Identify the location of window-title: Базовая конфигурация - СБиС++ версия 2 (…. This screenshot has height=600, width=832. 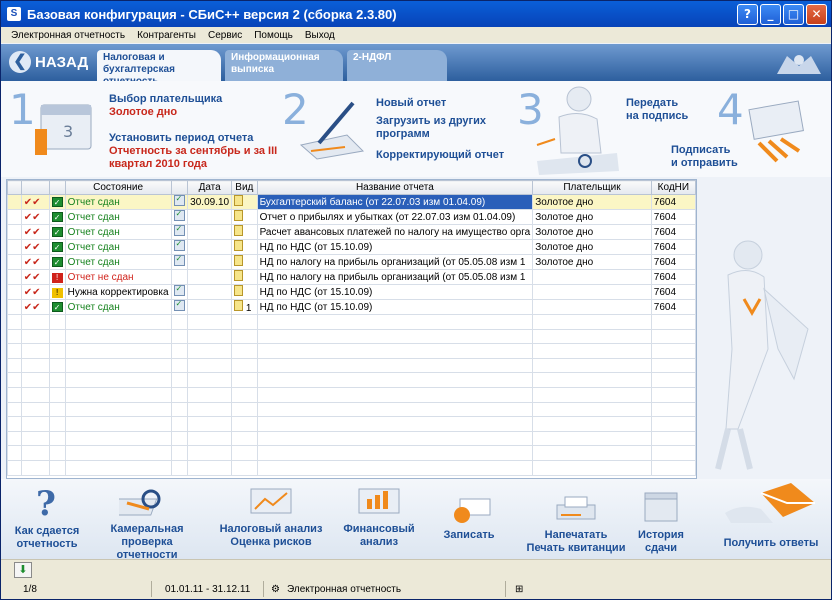
(212, 14).